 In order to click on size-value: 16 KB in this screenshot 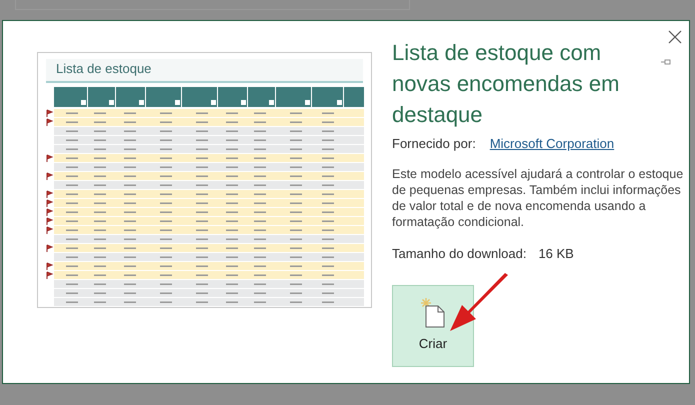, I will do `click(556, 253)`.